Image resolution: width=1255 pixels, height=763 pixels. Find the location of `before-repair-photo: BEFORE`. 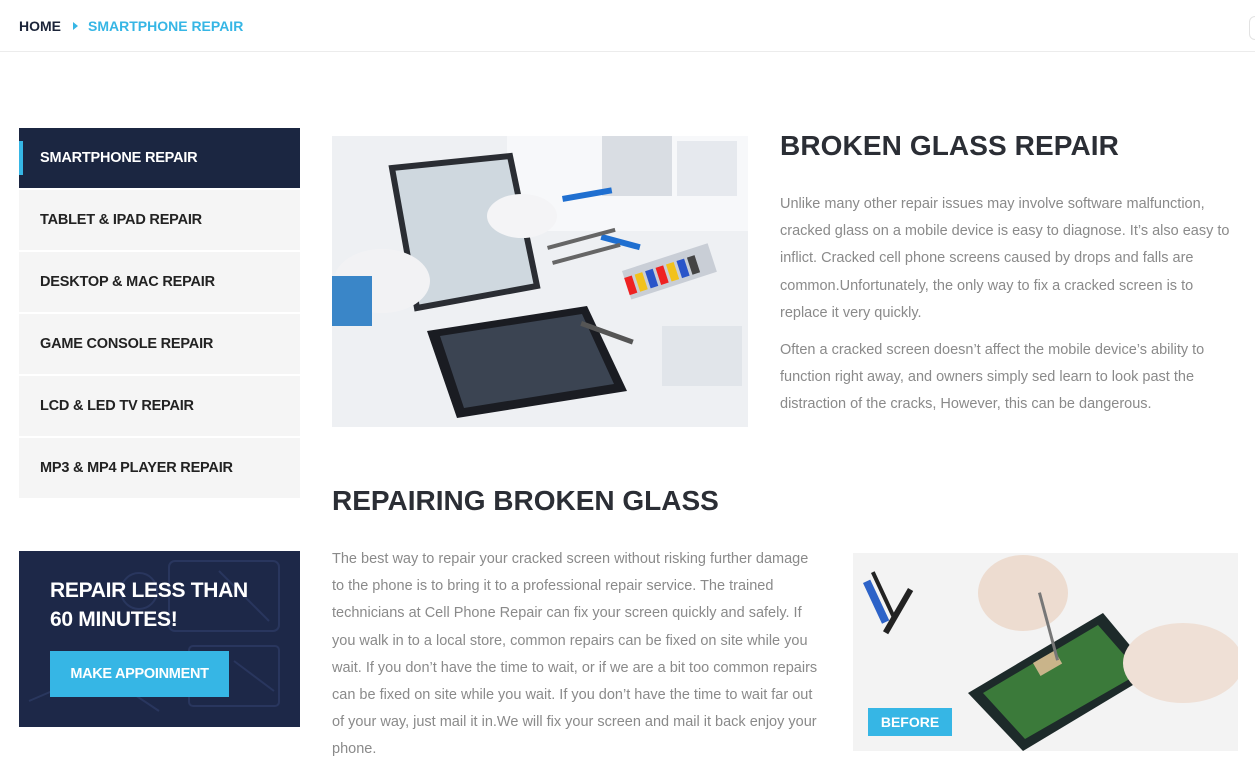

before-repair-photo: BEFORE is located at coordinates (1045, 652).